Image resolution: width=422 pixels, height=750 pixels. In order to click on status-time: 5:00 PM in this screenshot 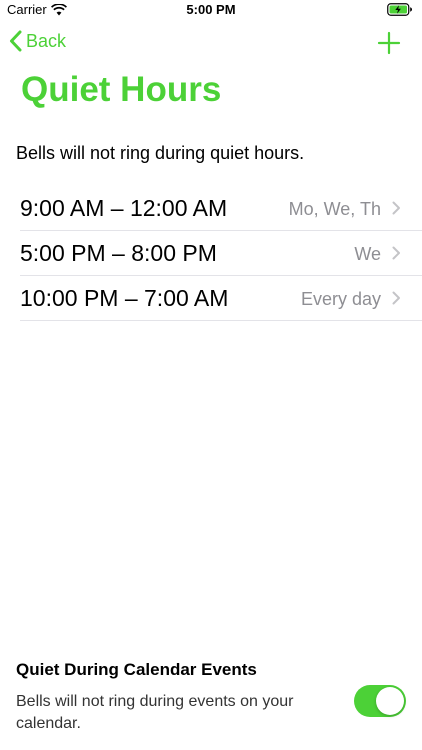, I will do `click(211, 9)`.